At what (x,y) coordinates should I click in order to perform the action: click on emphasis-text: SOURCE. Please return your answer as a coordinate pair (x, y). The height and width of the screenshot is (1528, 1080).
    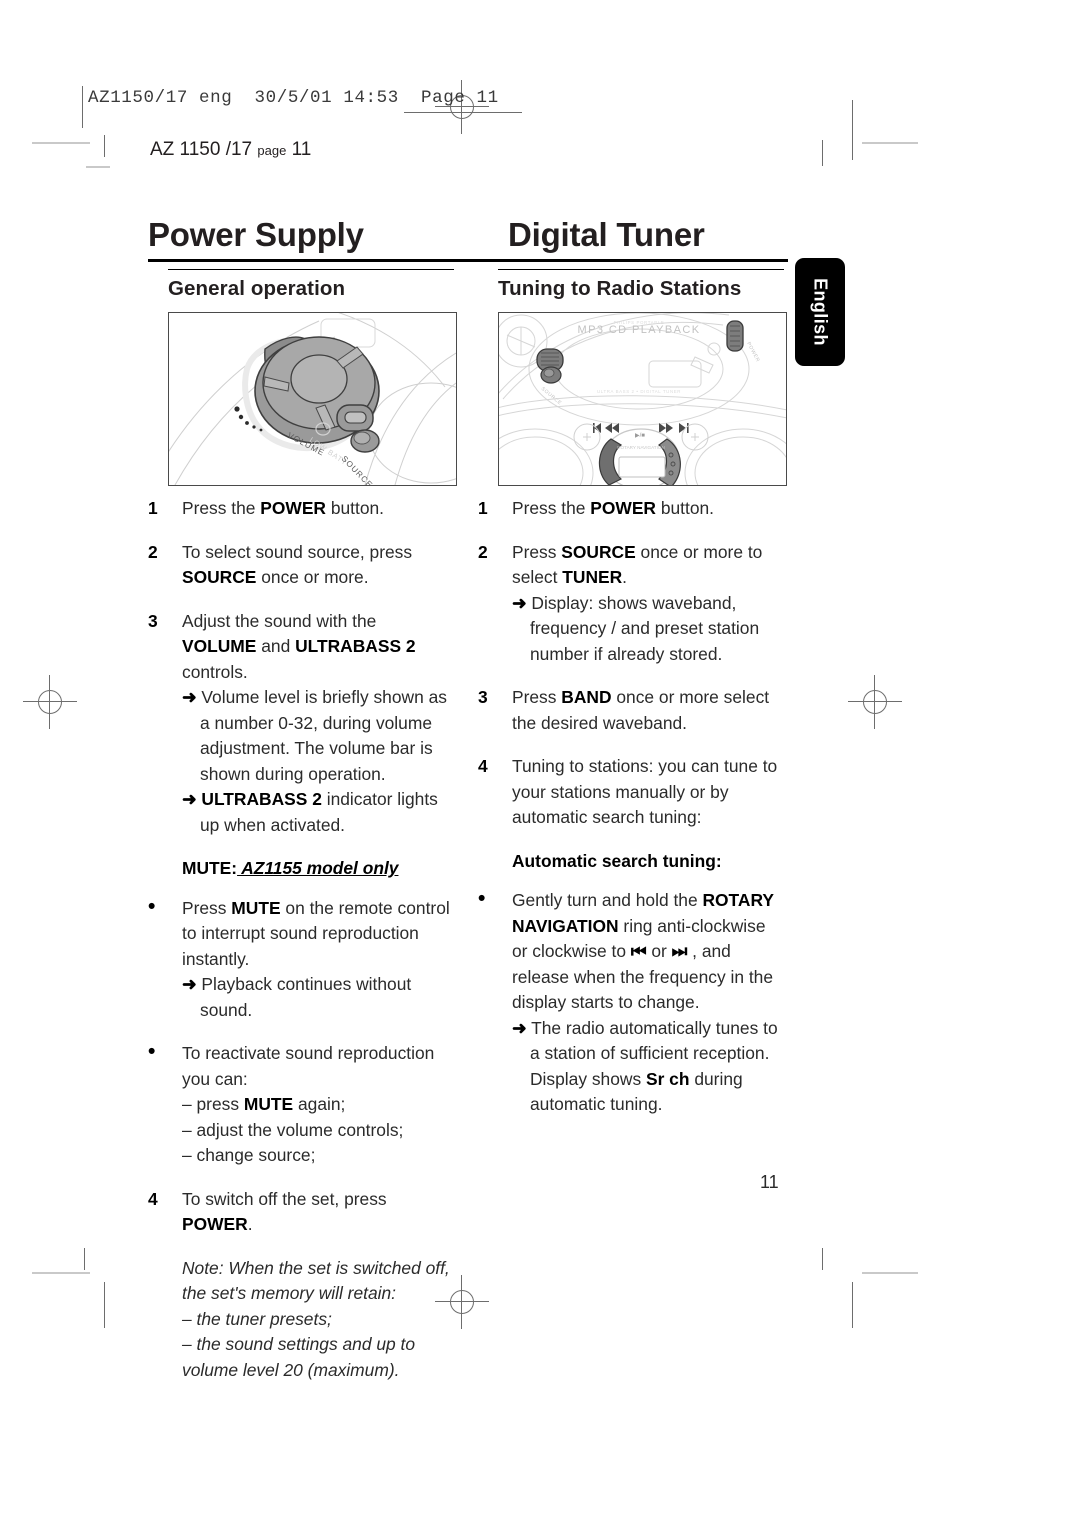
    Looking at the image, I should click on (219, 577).